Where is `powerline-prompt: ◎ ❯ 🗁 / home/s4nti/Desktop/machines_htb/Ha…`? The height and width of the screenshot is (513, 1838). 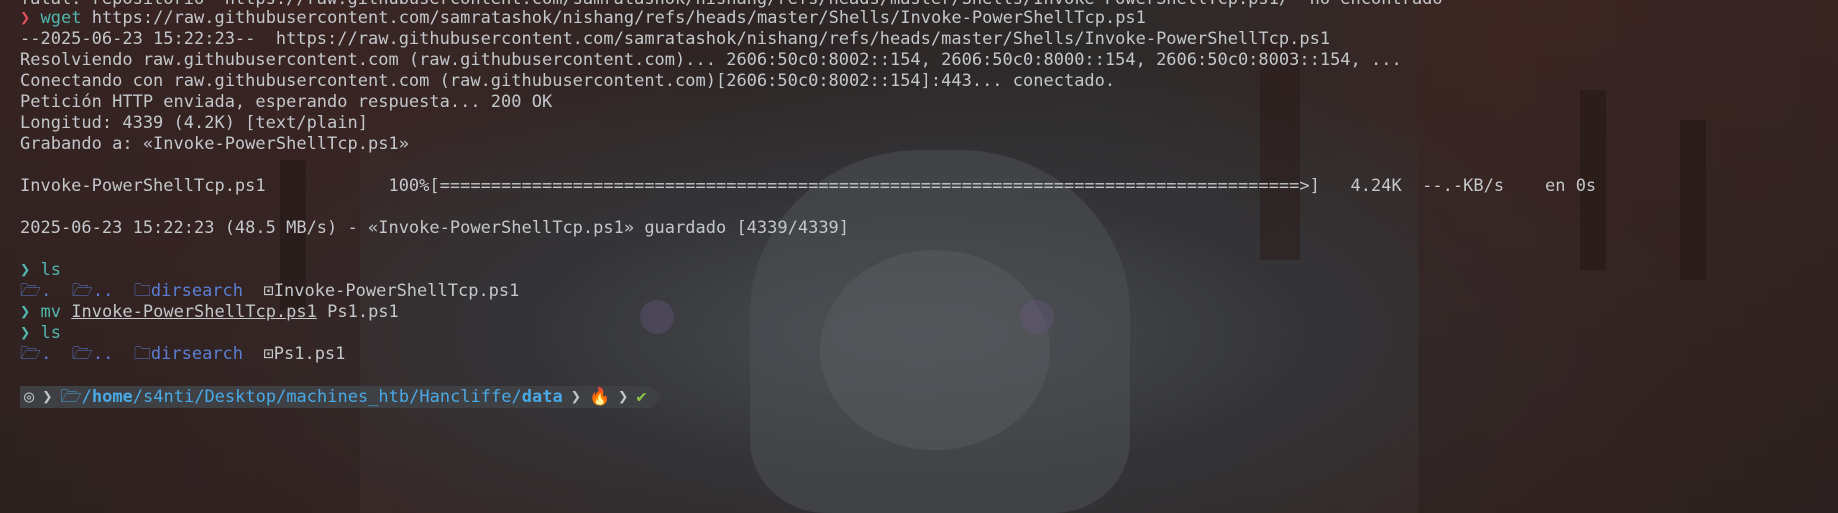 powerline-prompt: ◎ ❯ 🗁 / home/s4nti/Desktop/machines_htb/Ha… is located at coordinates (341, 397).